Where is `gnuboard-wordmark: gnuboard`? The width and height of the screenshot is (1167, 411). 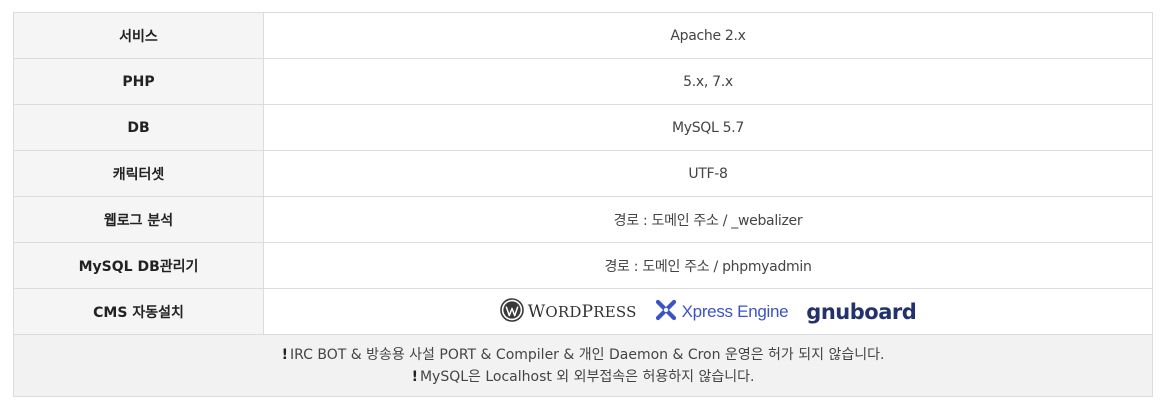
gnuboard-wordmark: gnuboard is located at coordinates (861, 311).